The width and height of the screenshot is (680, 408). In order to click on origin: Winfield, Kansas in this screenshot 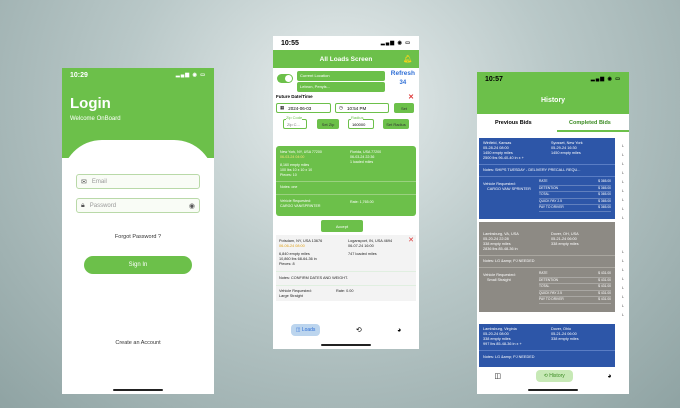, I will do `click(497, 143)`.